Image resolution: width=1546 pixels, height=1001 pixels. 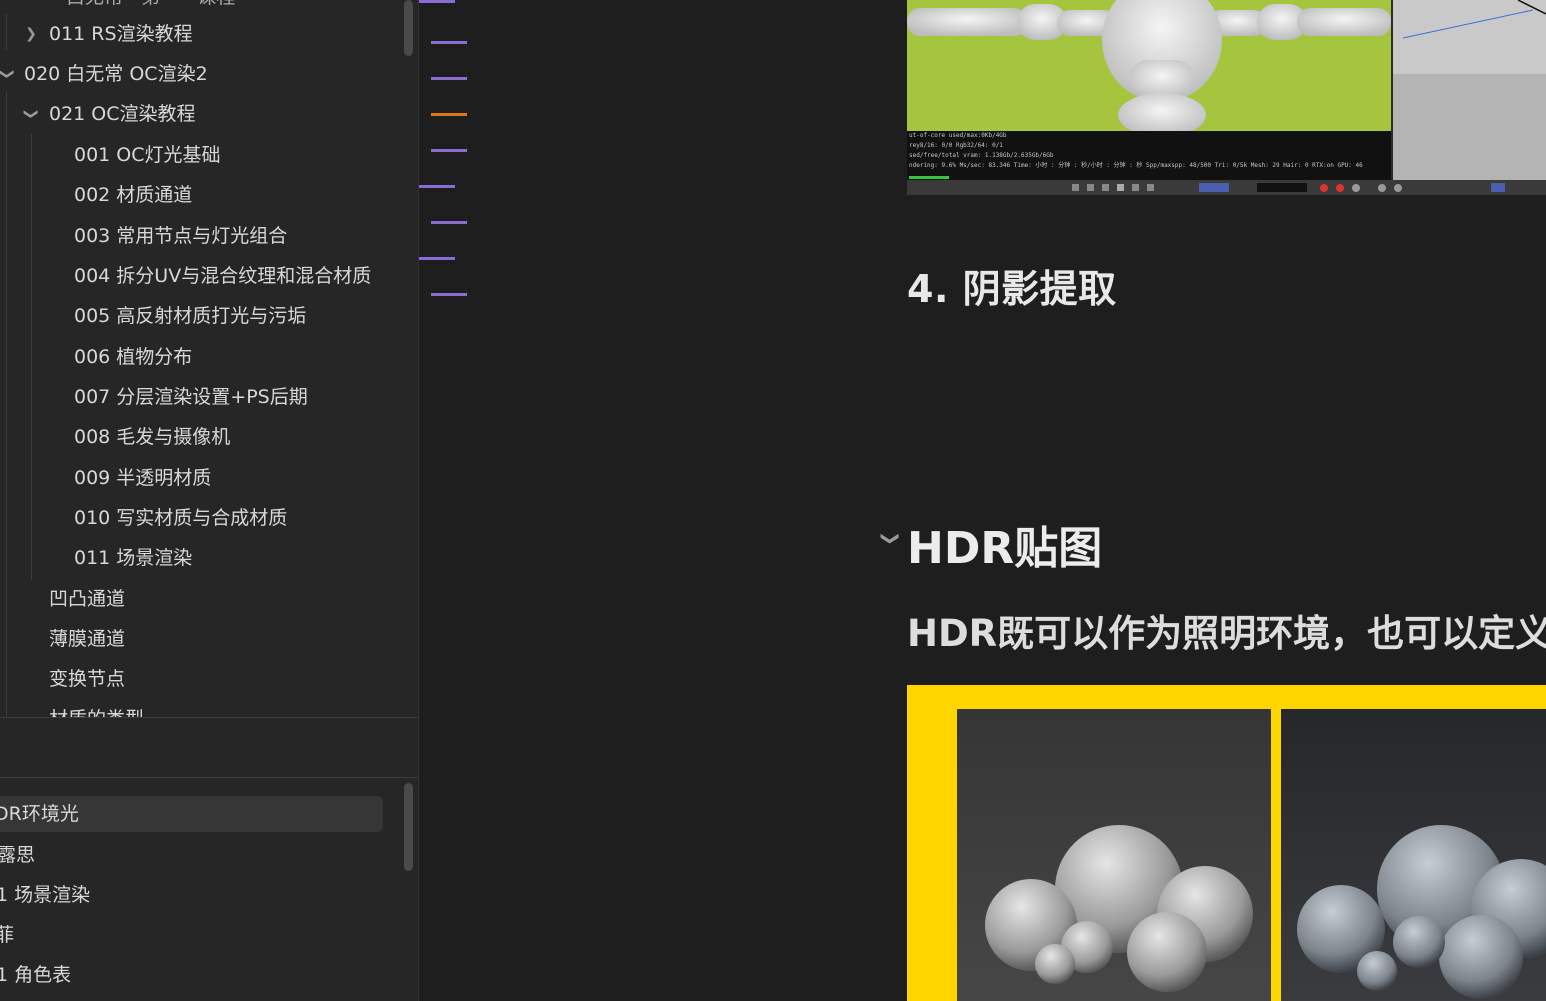 I want to click on chevron-right-icon: ❯, so click(x=31, y=34).